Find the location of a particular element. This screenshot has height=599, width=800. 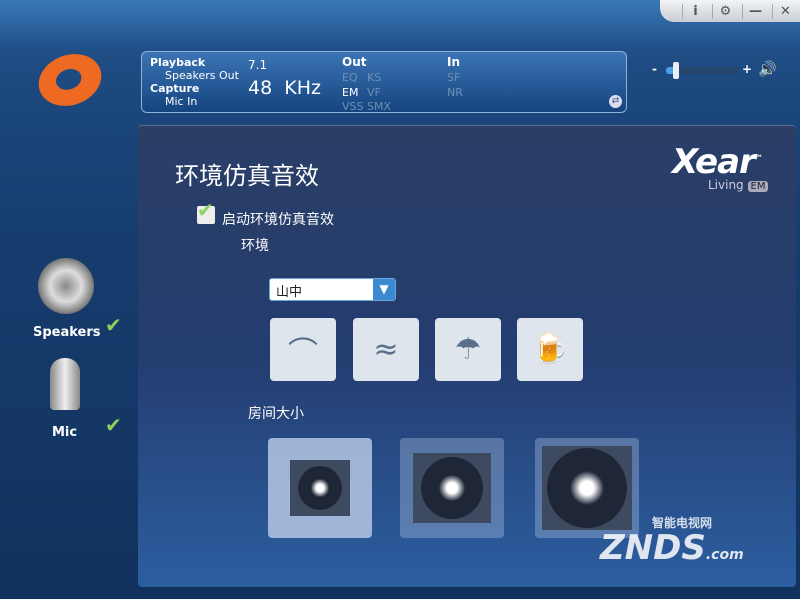

environment-value: 山中 is located at coordinates (289, 292).